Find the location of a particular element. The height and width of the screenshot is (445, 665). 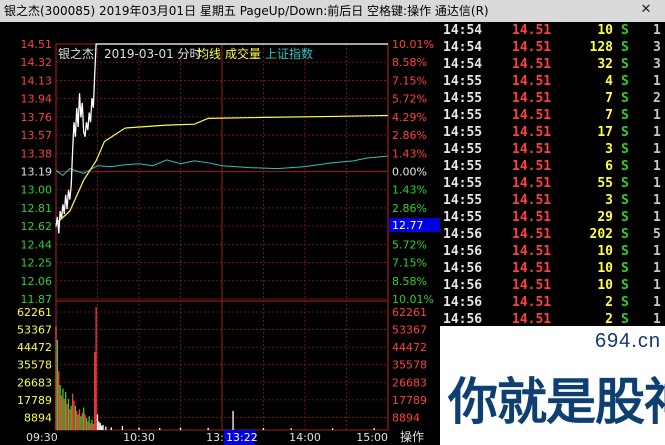

price-tick-label: 13.94 is located at coordinates (37, 99).